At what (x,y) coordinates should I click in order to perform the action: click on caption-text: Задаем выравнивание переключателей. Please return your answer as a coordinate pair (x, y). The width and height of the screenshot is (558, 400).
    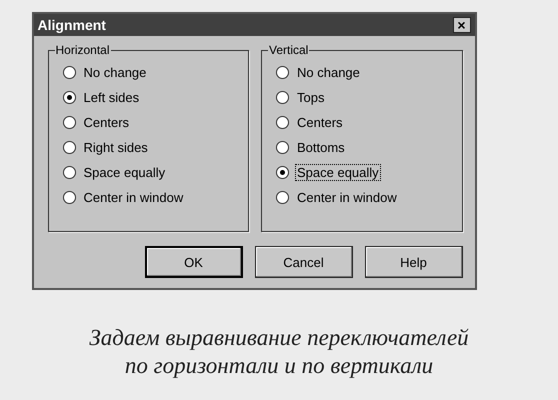
    Looking at the image, I should click on (279, 338).